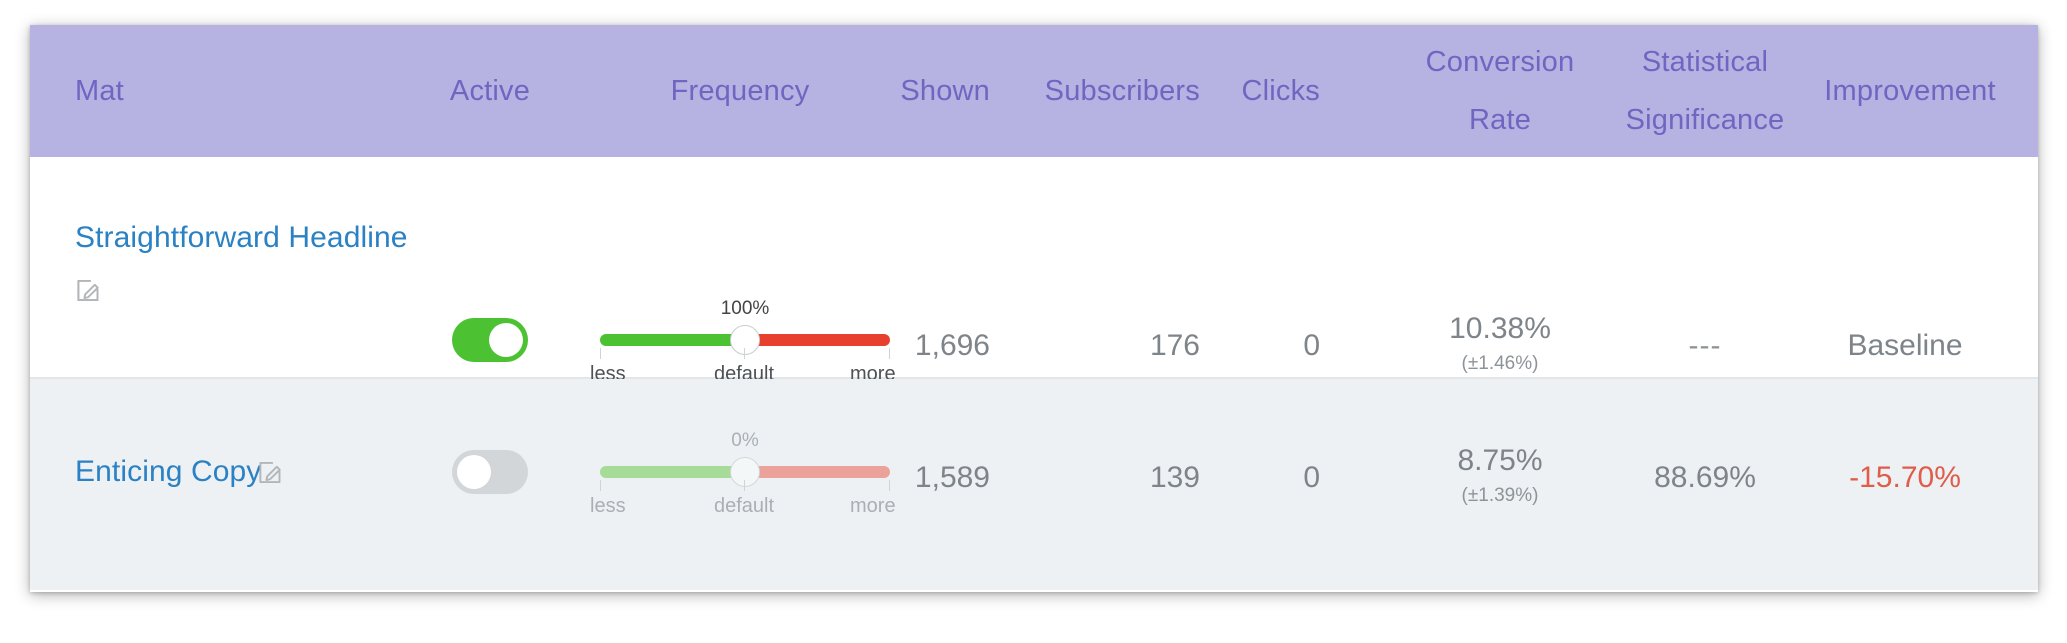 The height and width of the screenshot is (643, 2067). What do you see at coordinates (745, 308) in the screenshot?
I see `frequency-value-label: 100%` at bounding box center [745, 308].